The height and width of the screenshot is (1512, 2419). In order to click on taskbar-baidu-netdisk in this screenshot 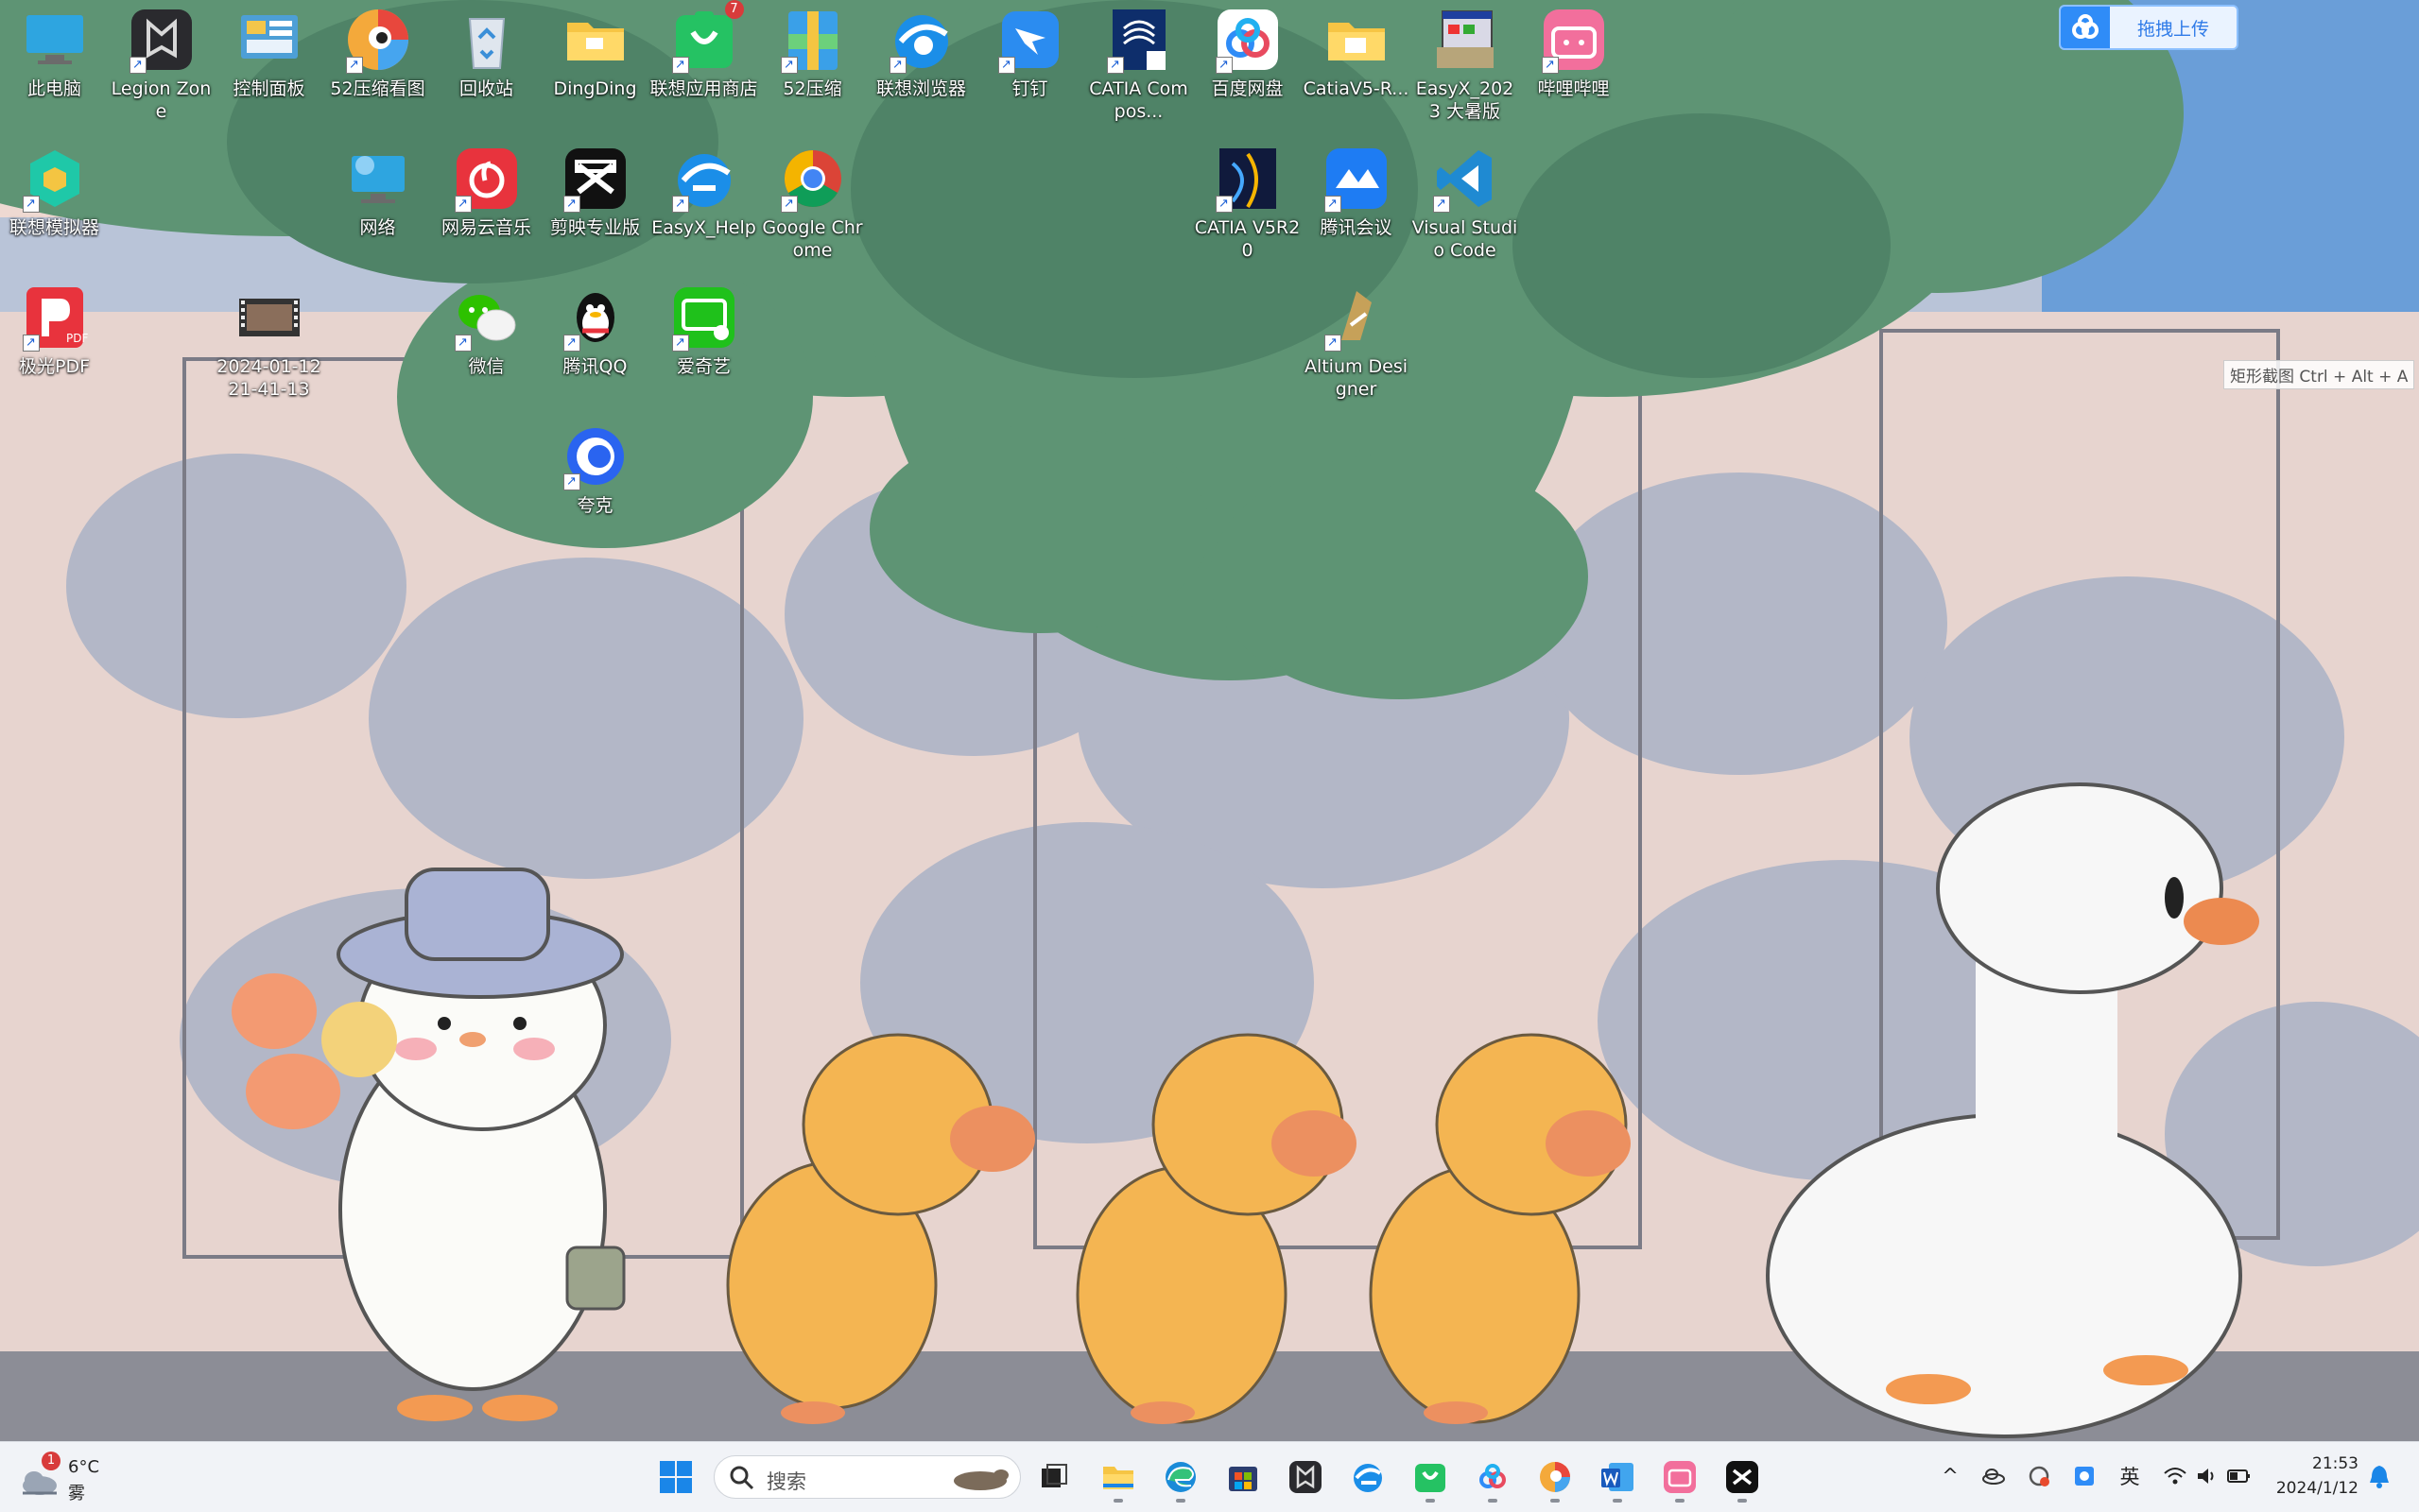, I will do `click(1493, 1478)`.